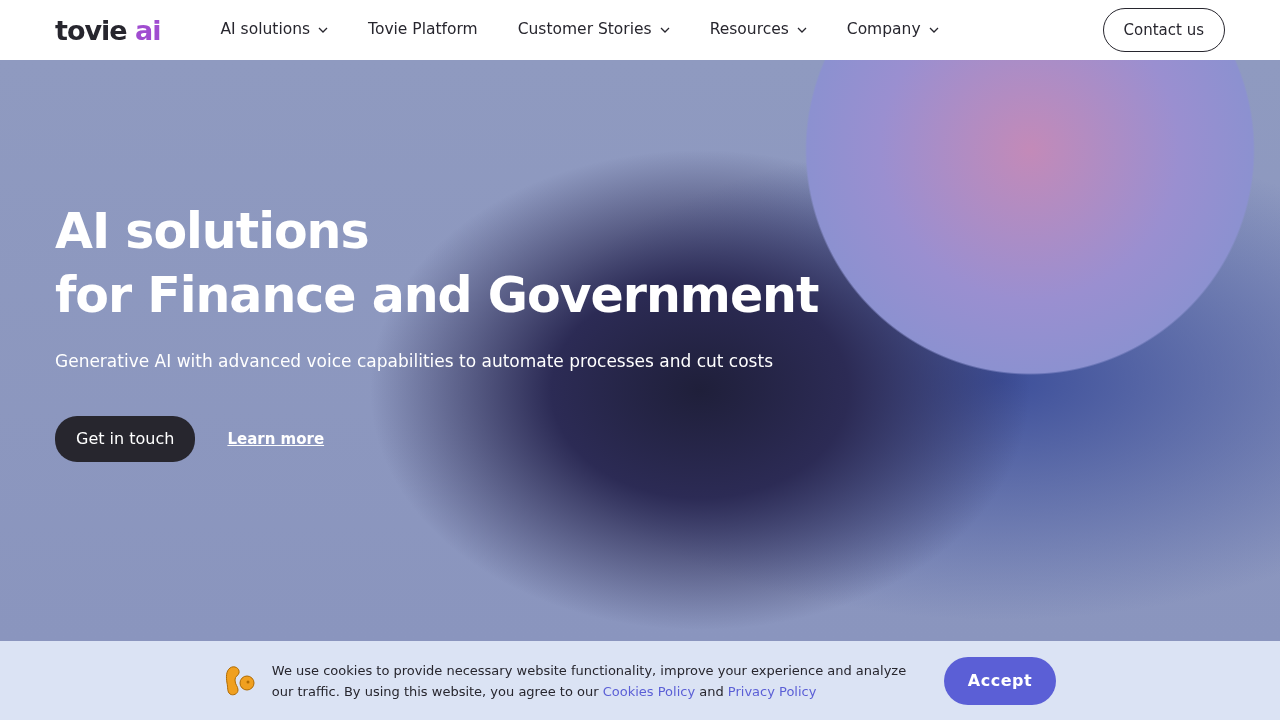 This screenshot has width=1280, height=720. What do you see at coordinates (125, 439) in the screenshot?
I see `get-in-touch-button: Get in touch` at bounding box center [125, 439].